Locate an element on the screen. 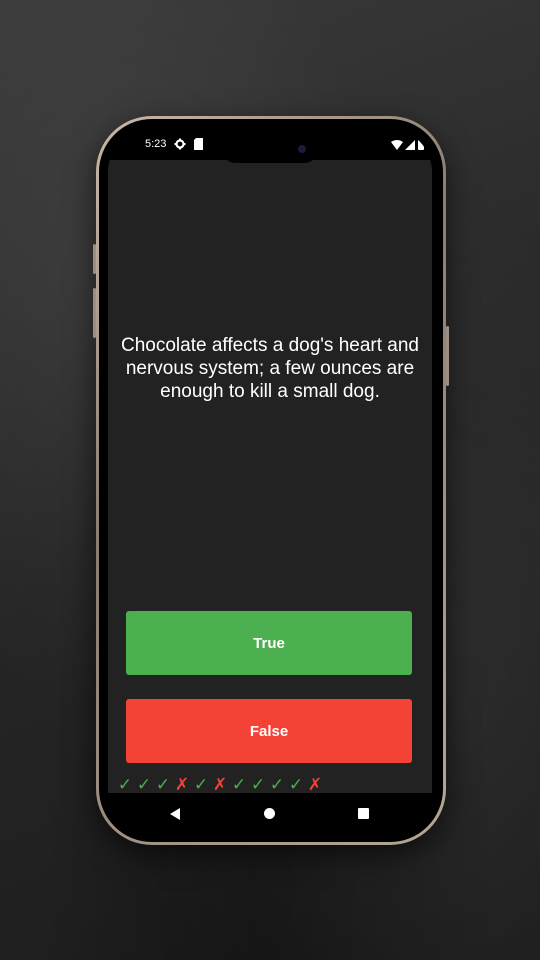 The width and height of the screenshot is (540, 960). signal-icon is located at coordinates (410, 146).